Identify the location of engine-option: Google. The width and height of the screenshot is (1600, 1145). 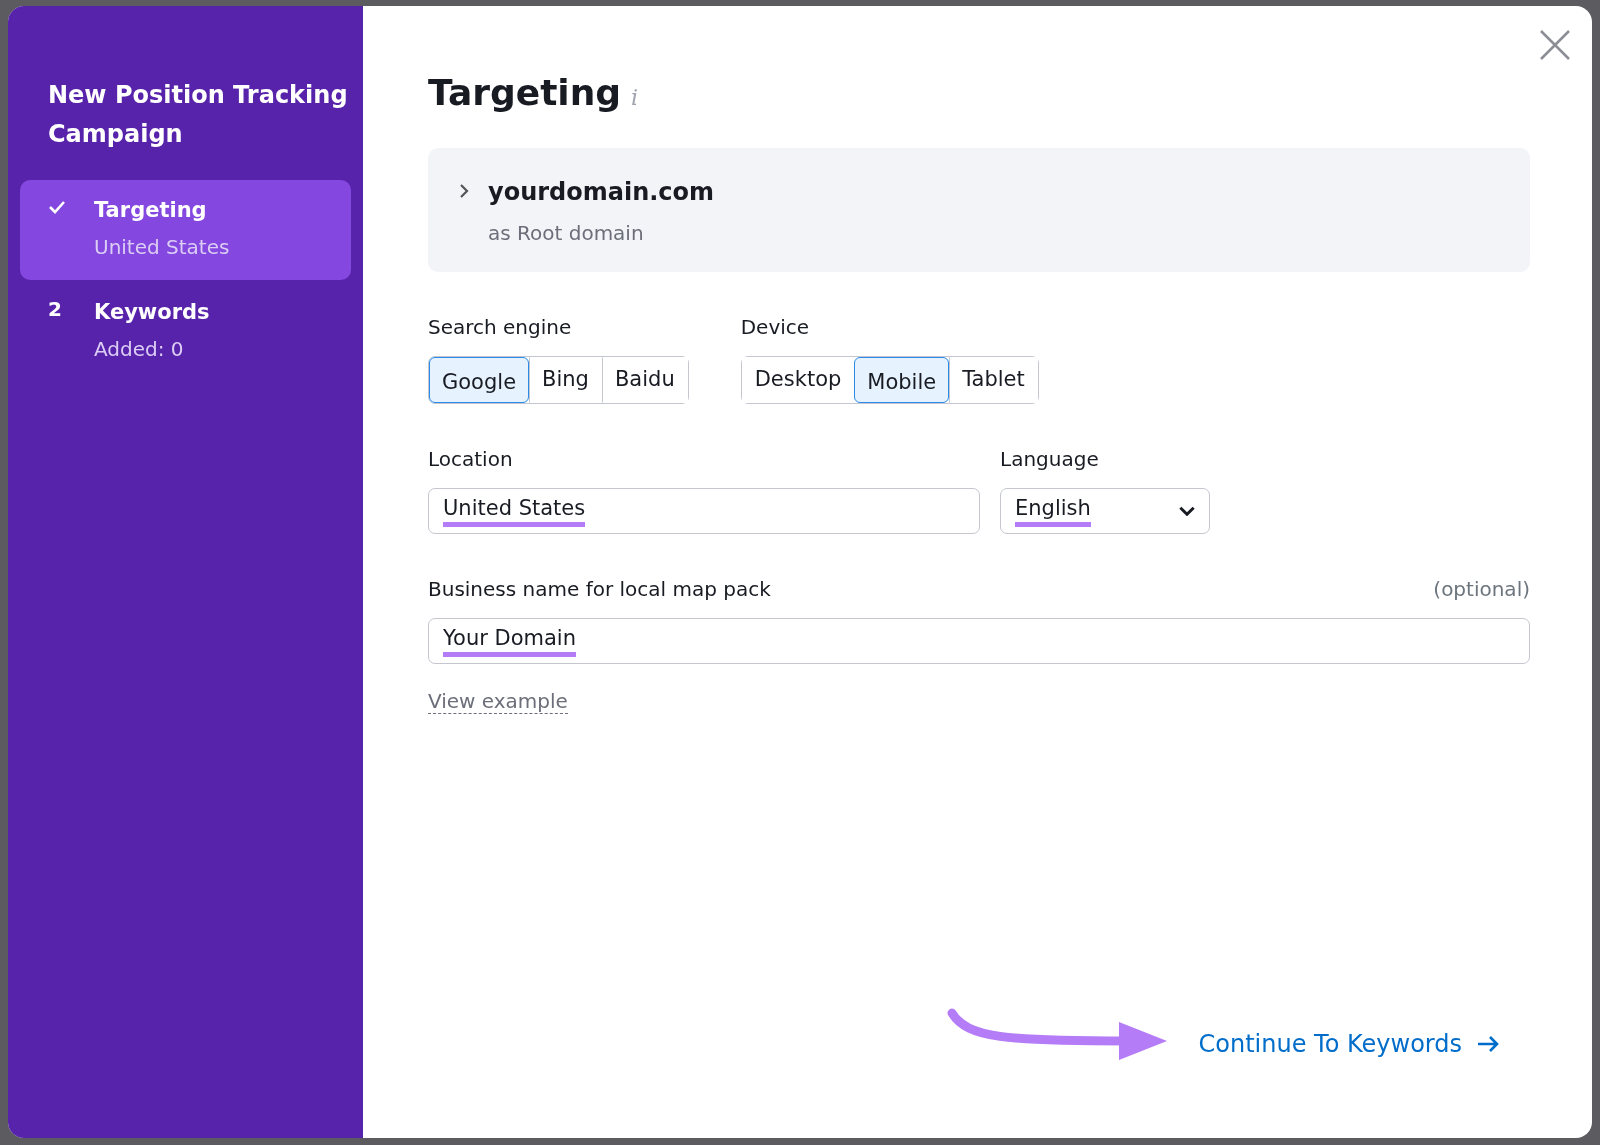
(479, 380).